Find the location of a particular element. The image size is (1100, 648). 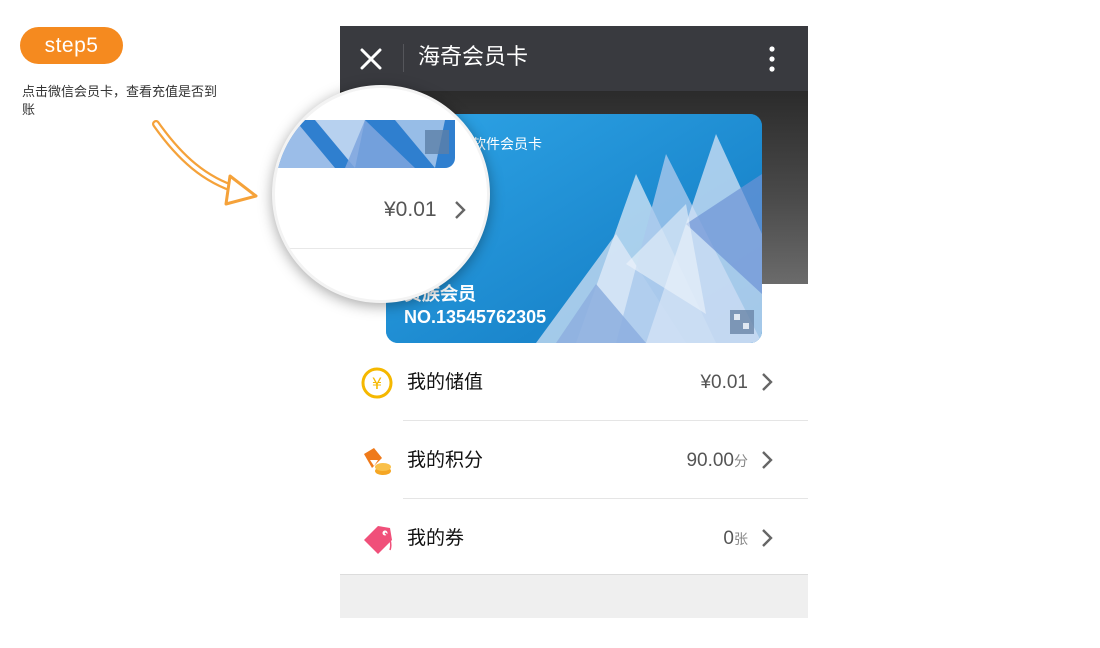

page-title: 海奇会员卡 is located at coordinates (473, 57).